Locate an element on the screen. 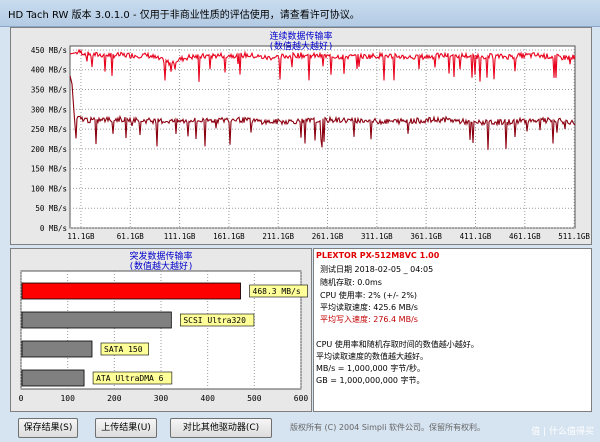 Image resolution: width=600 pixels, height=442 pixels. avg-read-speed: 平均读取速度: 425.6 MB/s is located at coordinates (369, 307).